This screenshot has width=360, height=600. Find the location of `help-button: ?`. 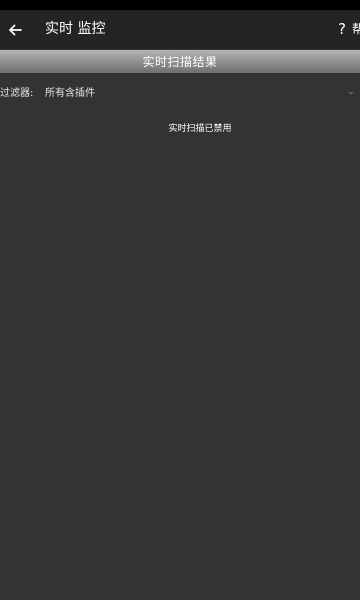

help-button: ? is located at coordinates (342, 29).